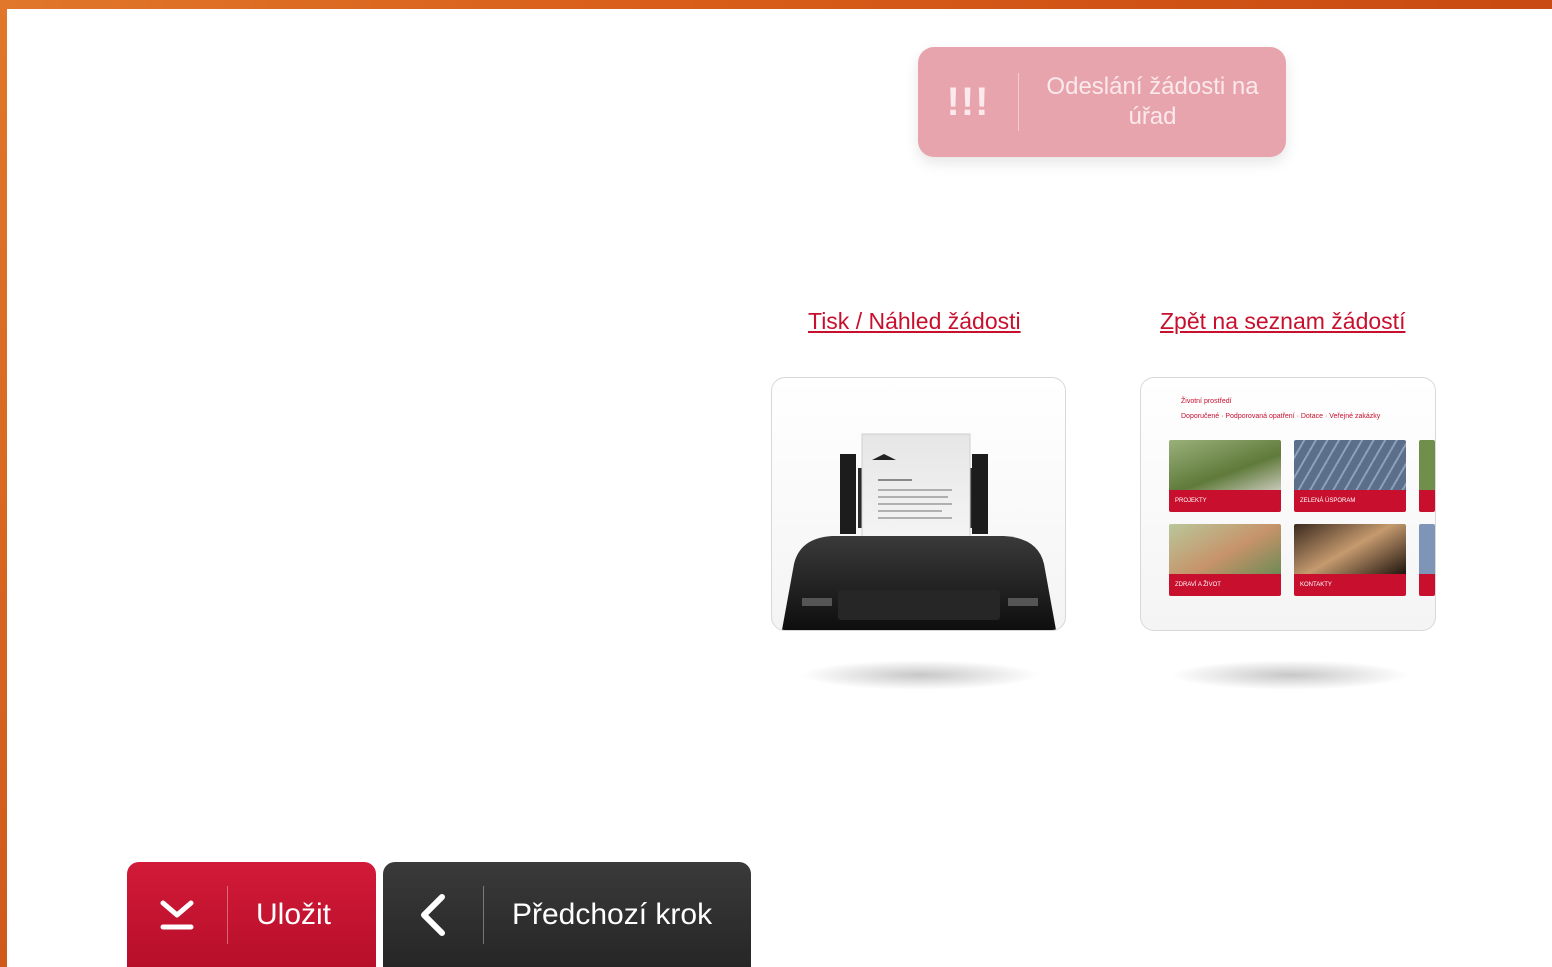 The width and height of the screenshot is (1552, 967). What do you see at coordinates (612, 914) in the screenshot?
I see `previous-step-label: Předchozí krok` at bounding box center [612, 914].